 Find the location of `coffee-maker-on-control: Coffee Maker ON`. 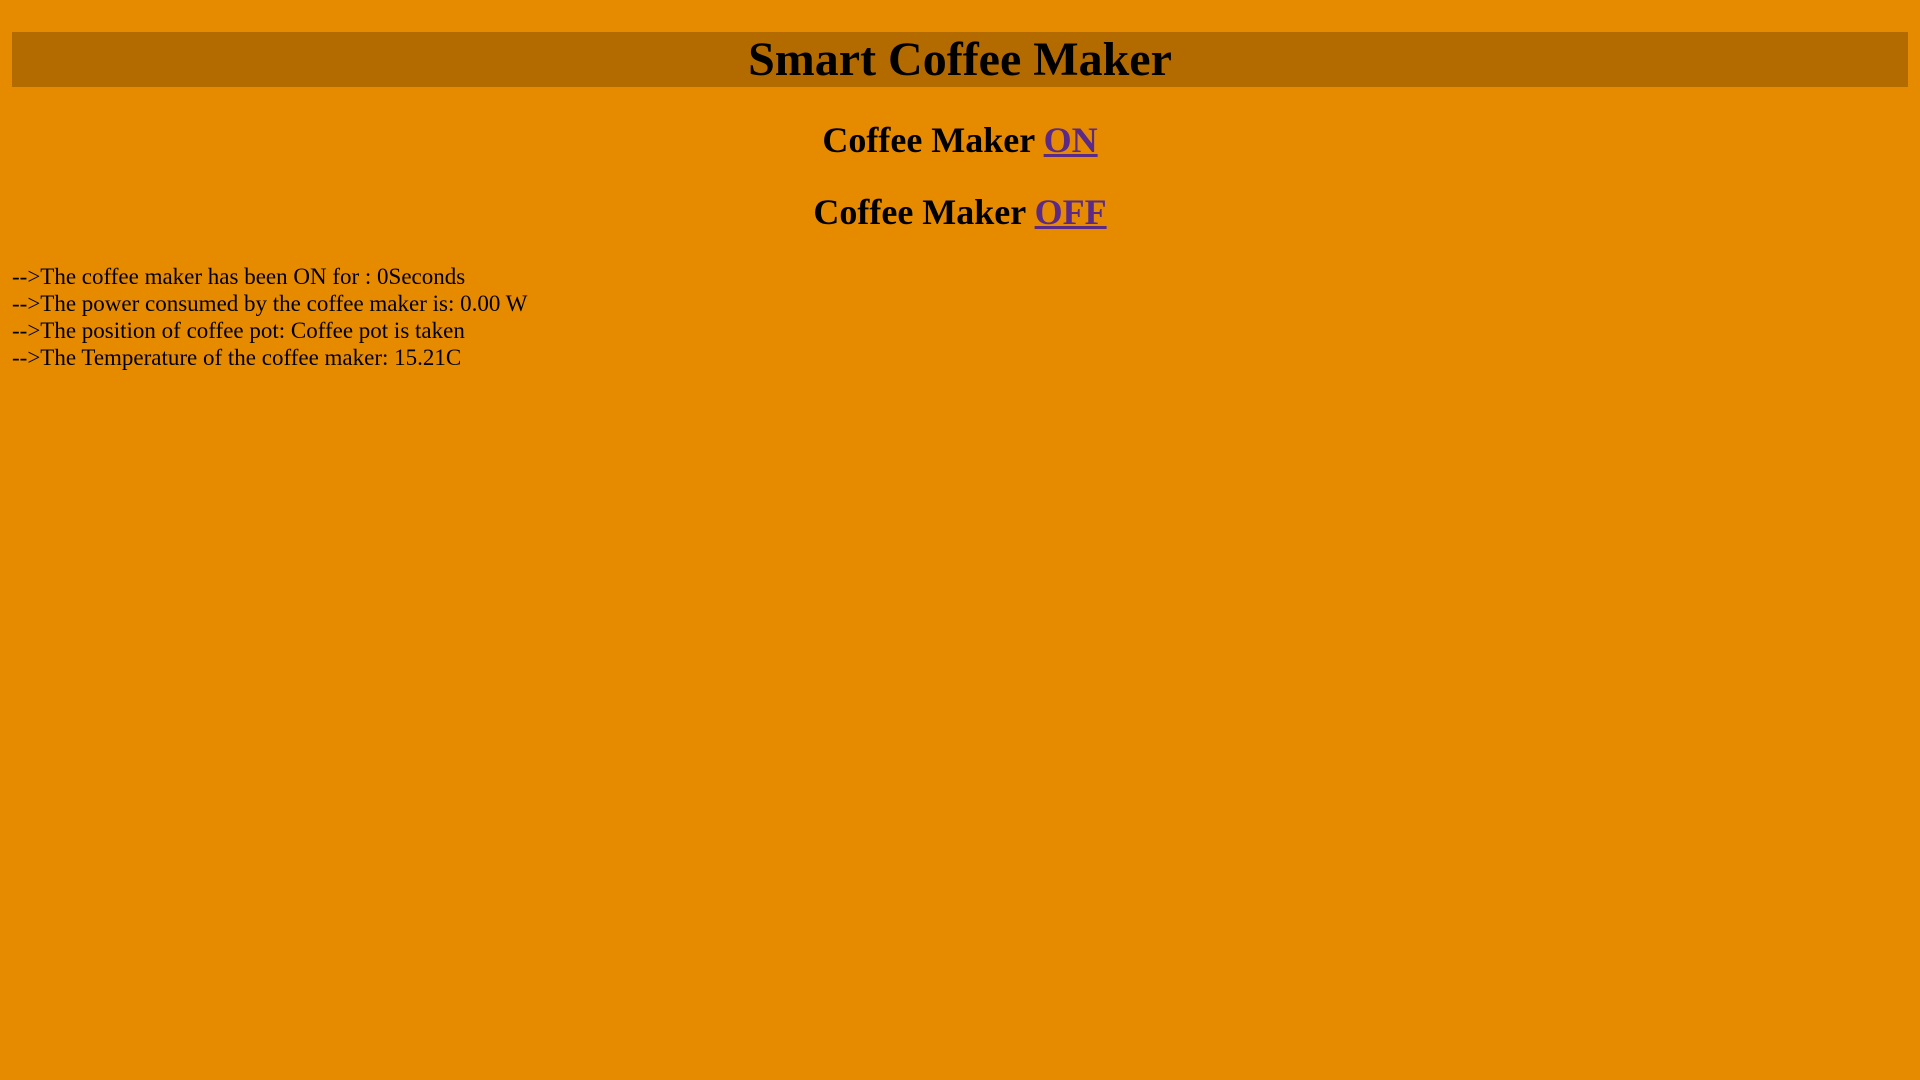

coffee-maker-on-control: Coffee Maker ON is located at coordinates (960, 140).